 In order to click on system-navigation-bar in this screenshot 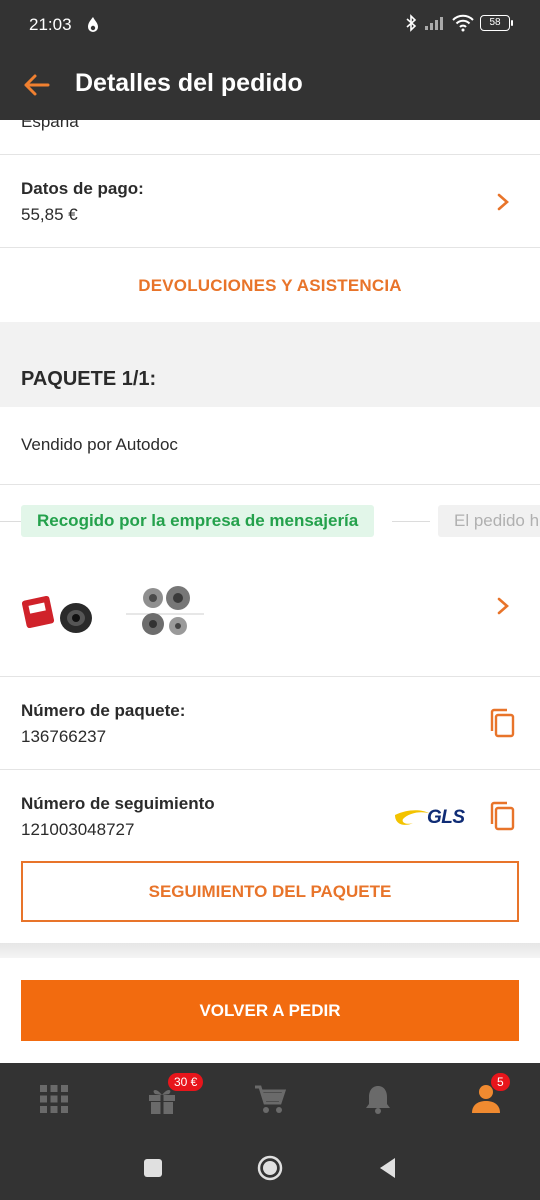, I will do `click(270, 1167)`.